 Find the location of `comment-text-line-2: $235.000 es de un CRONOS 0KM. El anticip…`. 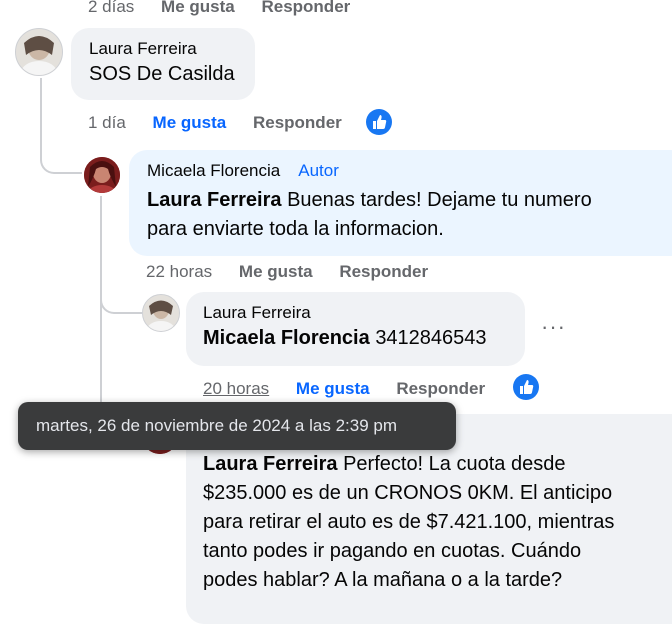

comment-text-line-2: $235.000 es de un CRONOS 0KM. El anticip… is located at coordinates (408, 493).